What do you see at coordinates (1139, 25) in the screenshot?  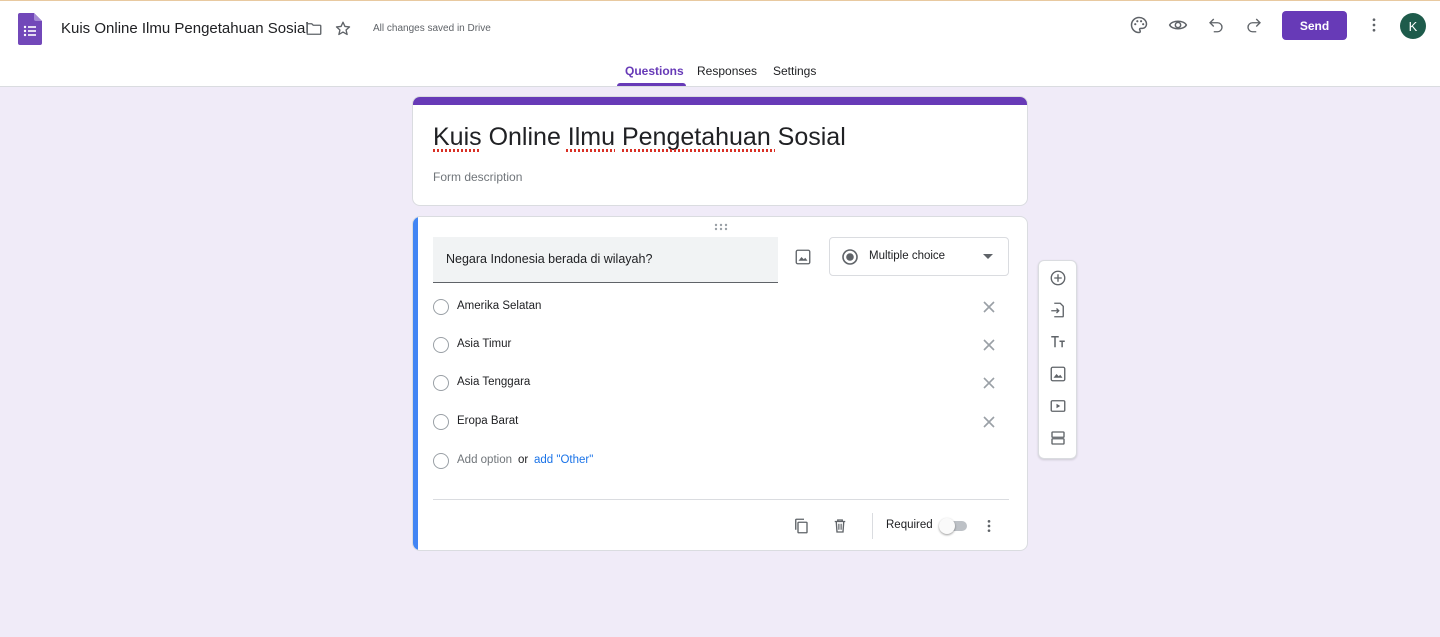 I see `palette-icon` at bounding box center [1139, 25].